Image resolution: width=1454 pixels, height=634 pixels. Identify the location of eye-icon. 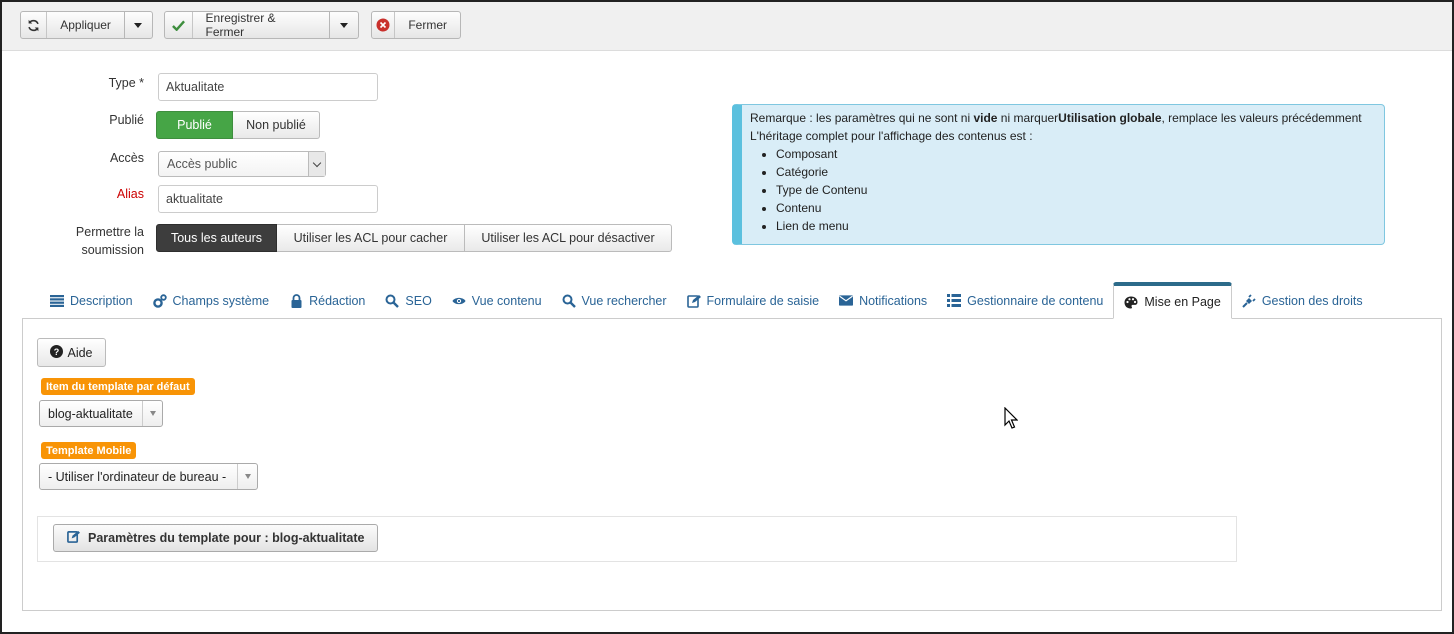
(459, 301).